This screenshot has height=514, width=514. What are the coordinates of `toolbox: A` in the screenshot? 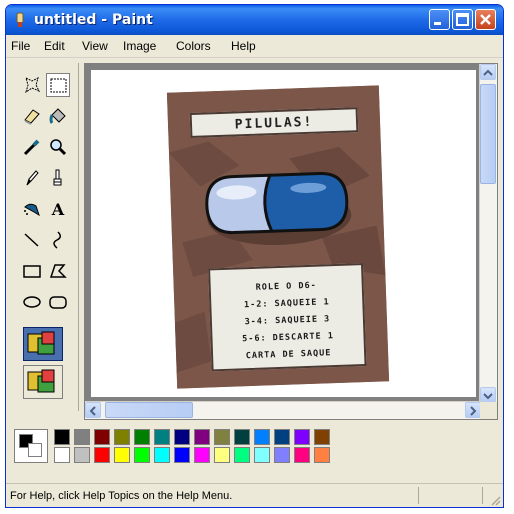 It's located at (44, 237).